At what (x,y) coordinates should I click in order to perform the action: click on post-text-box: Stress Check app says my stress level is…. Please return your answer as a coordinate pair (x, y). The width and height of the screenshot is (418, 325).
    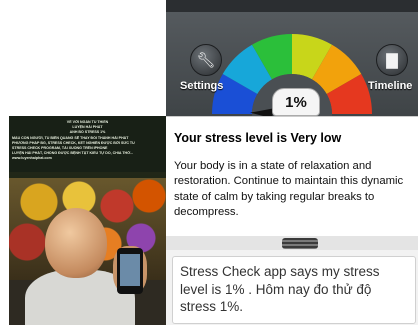
    Looking at the image, I should click on (294, 290).